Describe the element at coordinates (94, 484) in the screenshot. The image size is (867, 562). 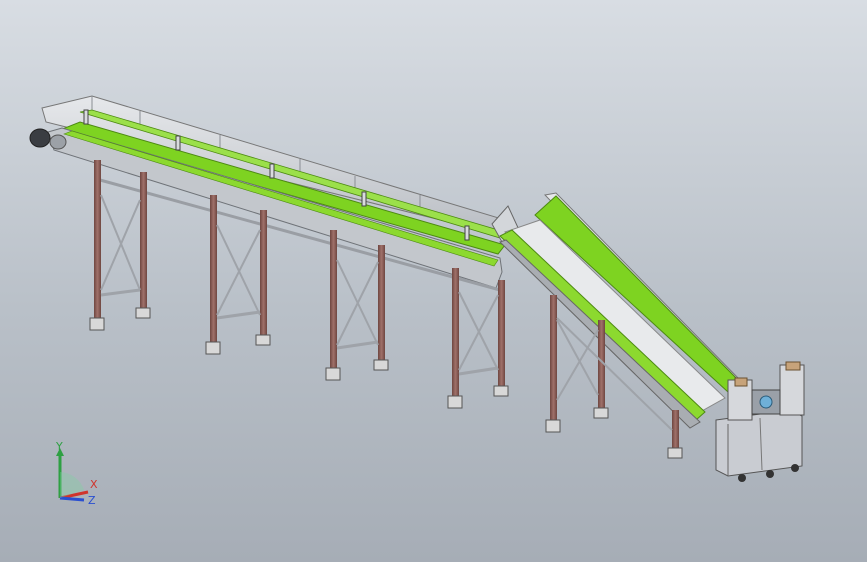
I see `x-axis-label: X` at that location.